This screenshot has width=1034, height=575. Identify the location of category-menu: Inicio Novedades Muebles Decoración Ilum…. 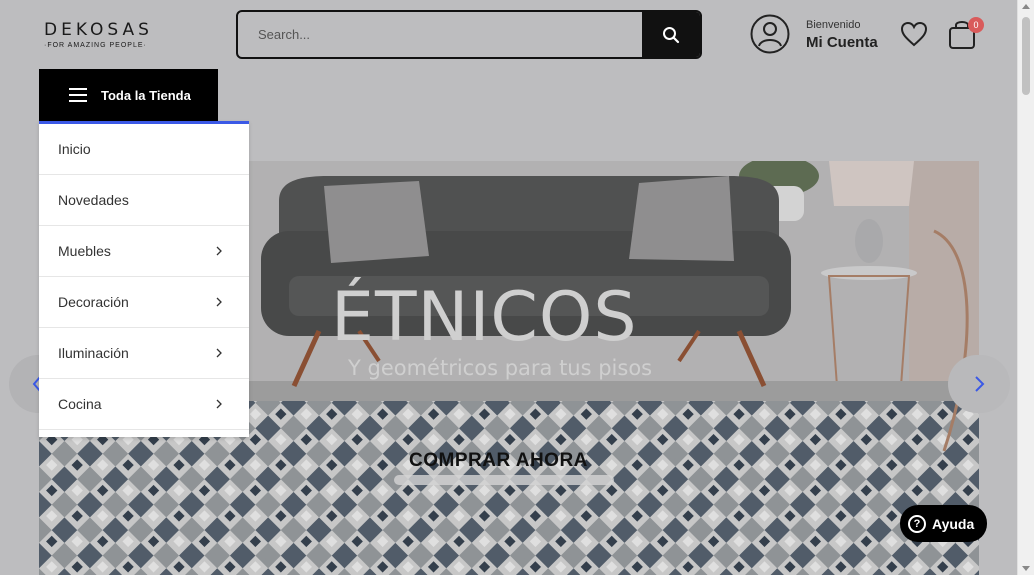
(144, 279).